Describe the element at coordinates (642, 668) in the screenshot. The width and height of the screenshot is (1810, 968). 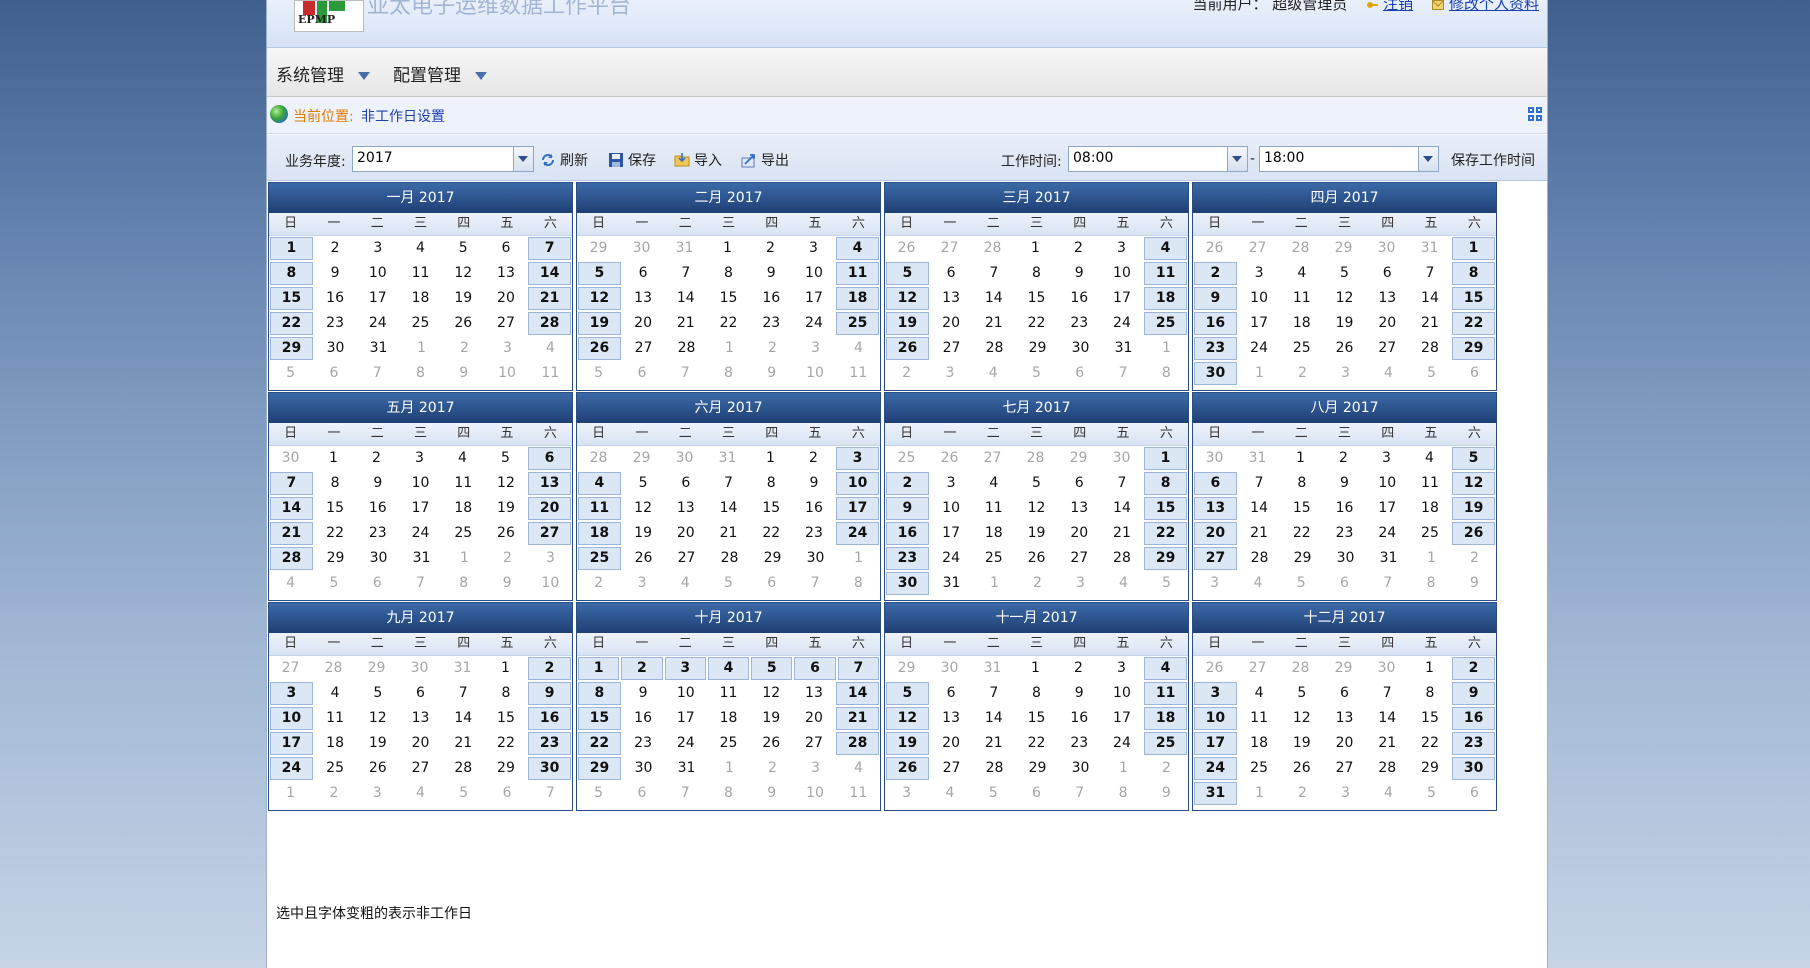
I see `day-cell: 2` at that location.